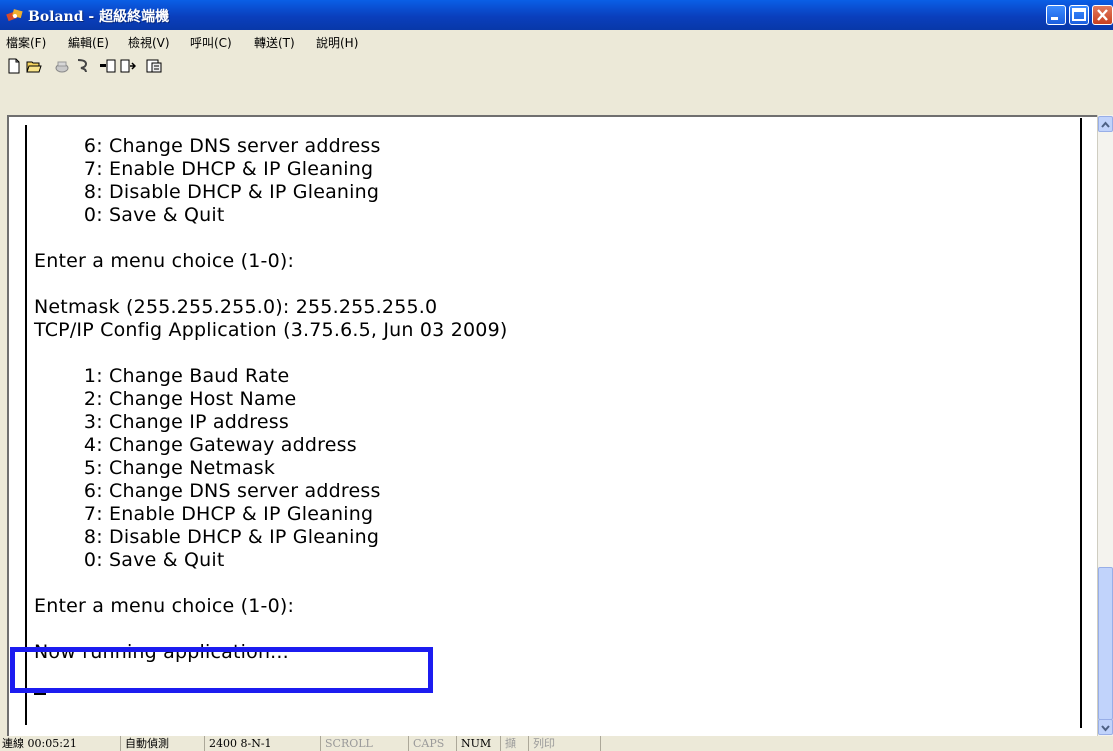 The height and width of the screenshot is (751, 1113). I want to click on disconnect-icon, so click(82, 66).